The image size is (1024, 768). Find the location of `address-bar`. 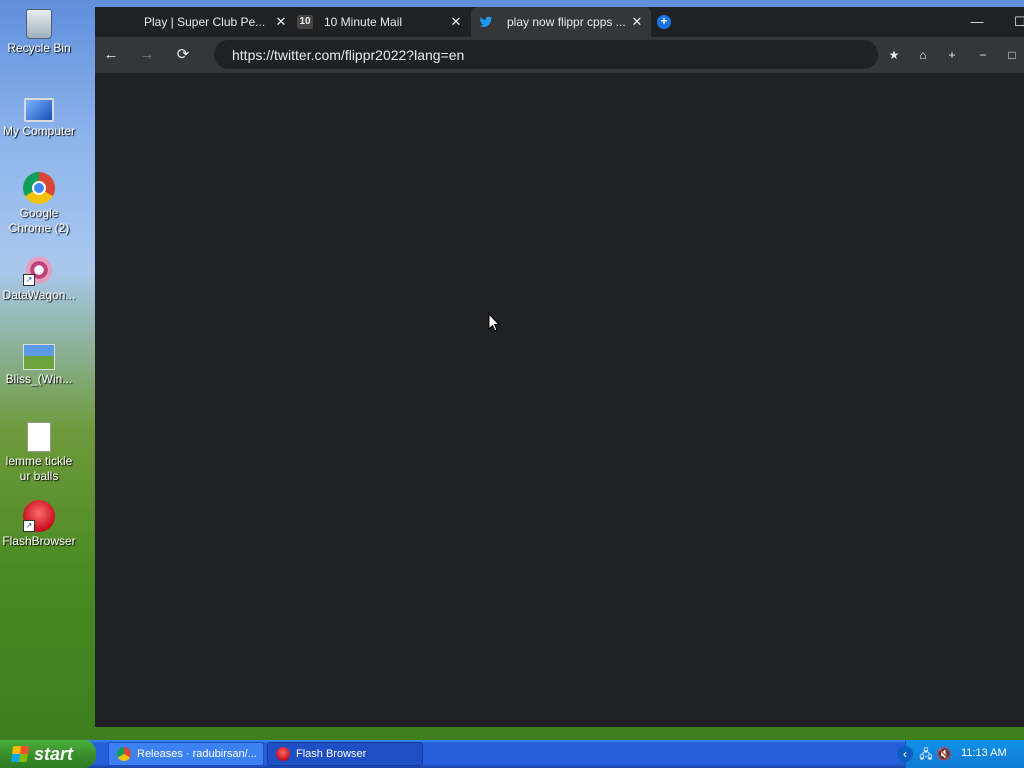

address-bar is located at coordinates (546, 54).